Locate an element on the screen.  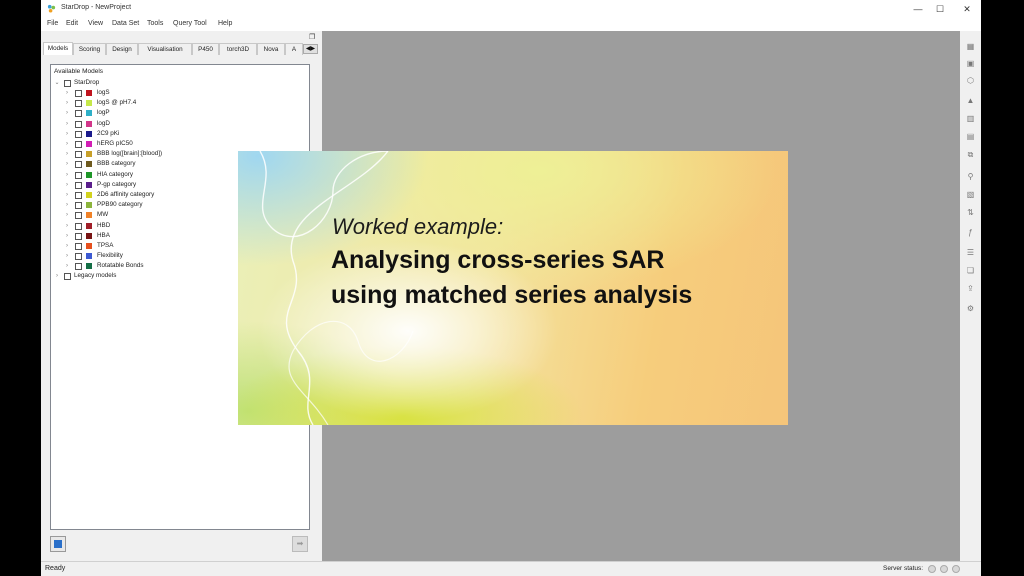
menu-file: File is located at coordinates (52, 23).